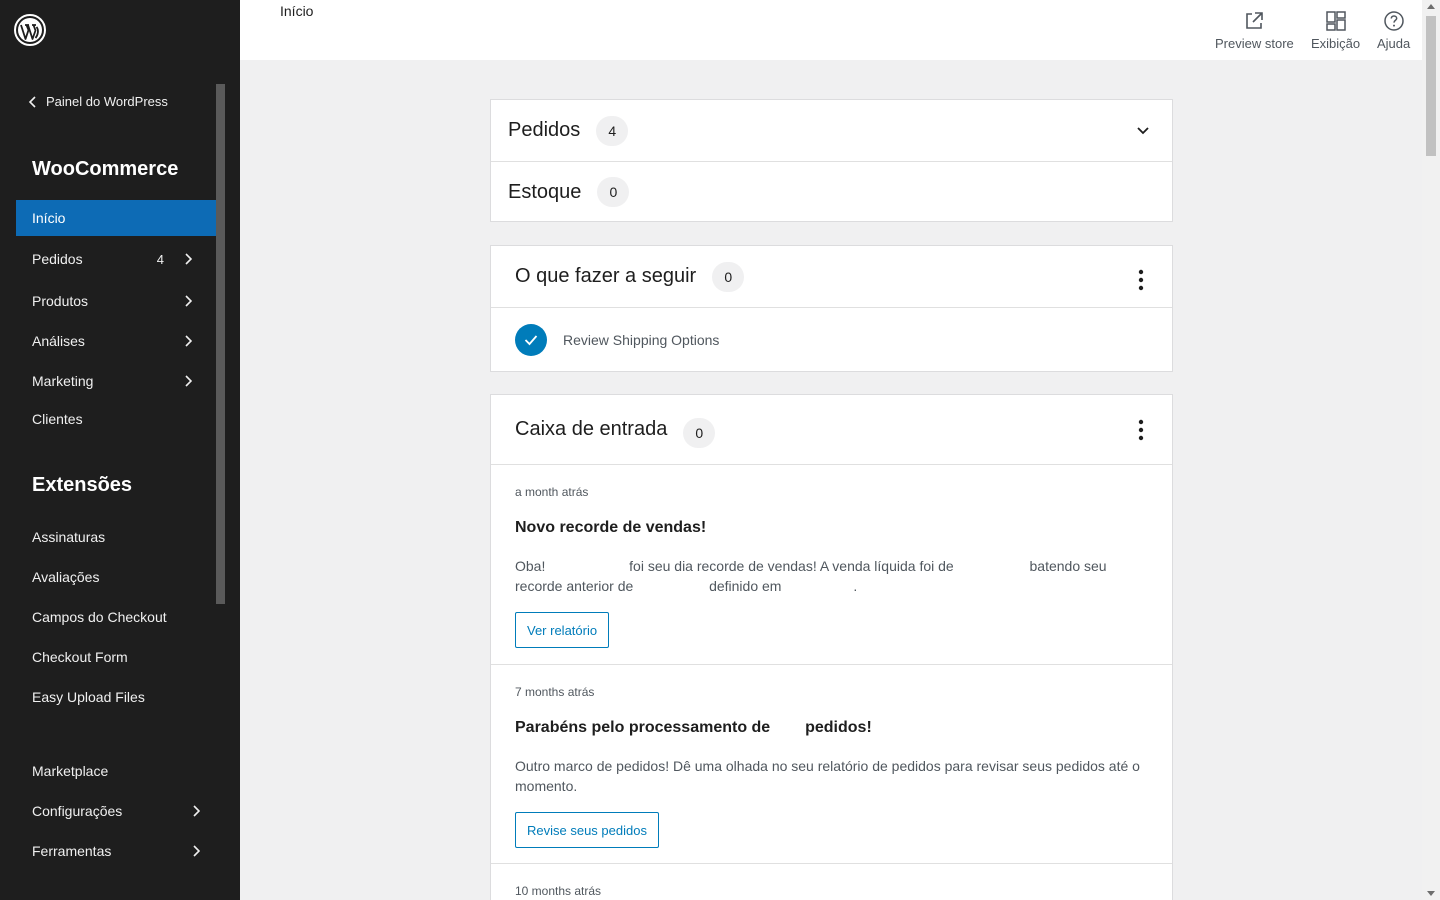  What do you see at coordinates (30, 30) in the screenshot?
I see `wordpress-logo-icon` at bounding box center [30, 30].